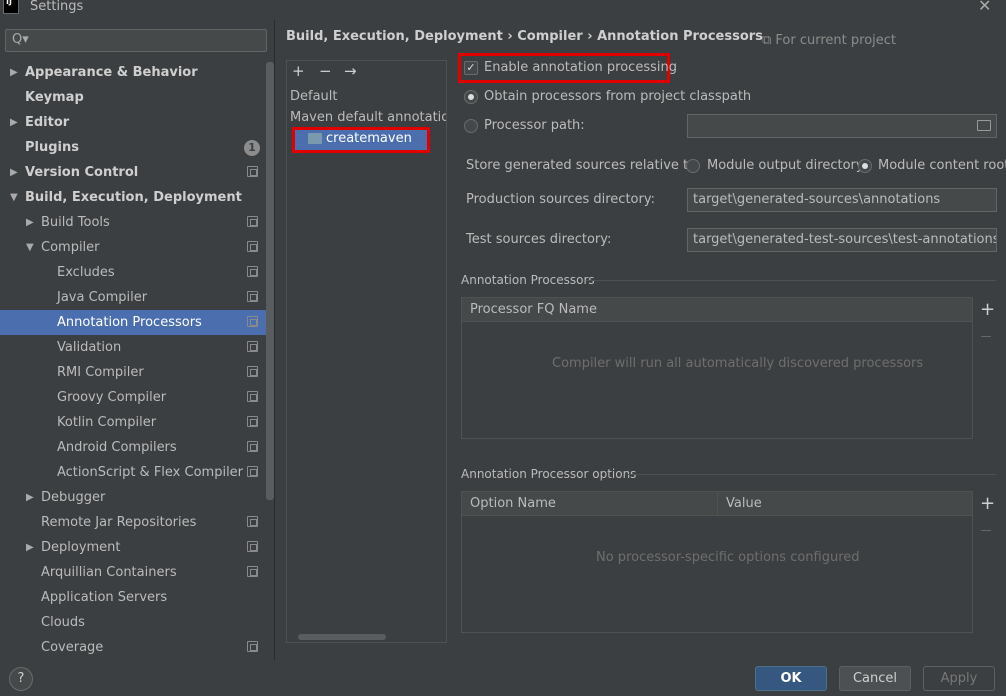 The height and width of the screenshot is (696, 1006). Describe the element at coordinates (560, 199) in the screenshot. I see `production-sources-label: Production sources directory:` at that location.